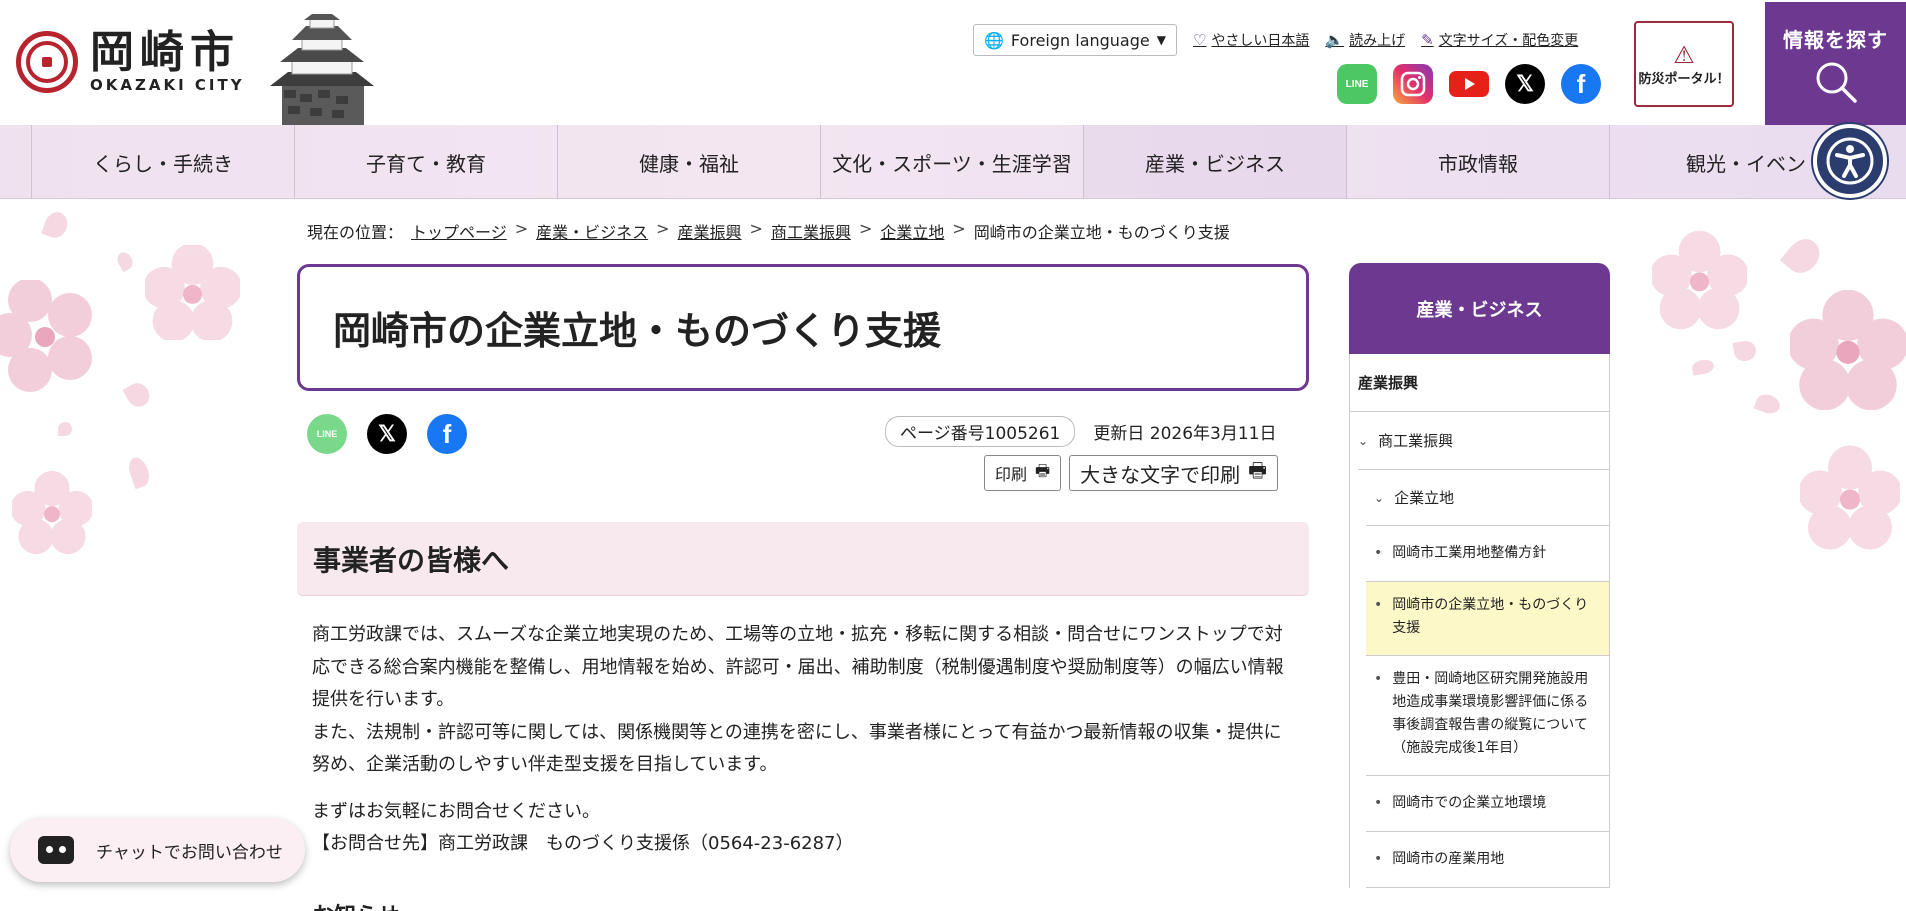 Image resolution: width=1906 pixels, height=911 pixels. What do you see at coordinates (1469, 553) in the screenshot?
I see `side-nav-label: 岡崎市工業用地整備方針` at bounding box center [1469, 553].